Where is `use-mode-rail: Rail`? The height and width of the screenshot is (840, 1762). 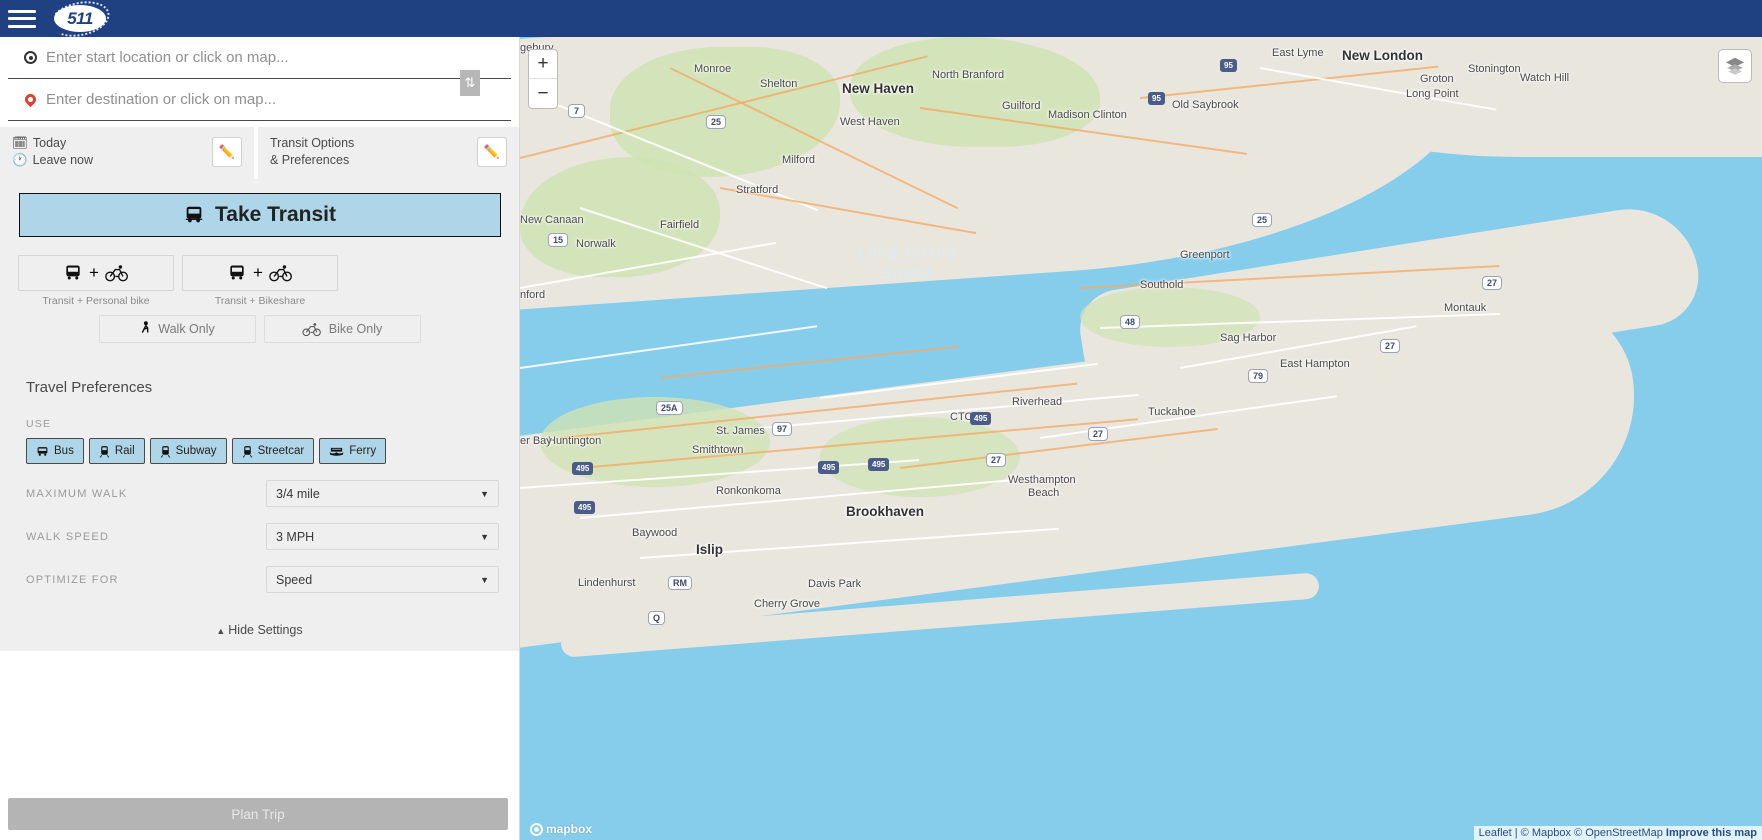 use-mode-rail: Rail is located at coordinates (116, 451).